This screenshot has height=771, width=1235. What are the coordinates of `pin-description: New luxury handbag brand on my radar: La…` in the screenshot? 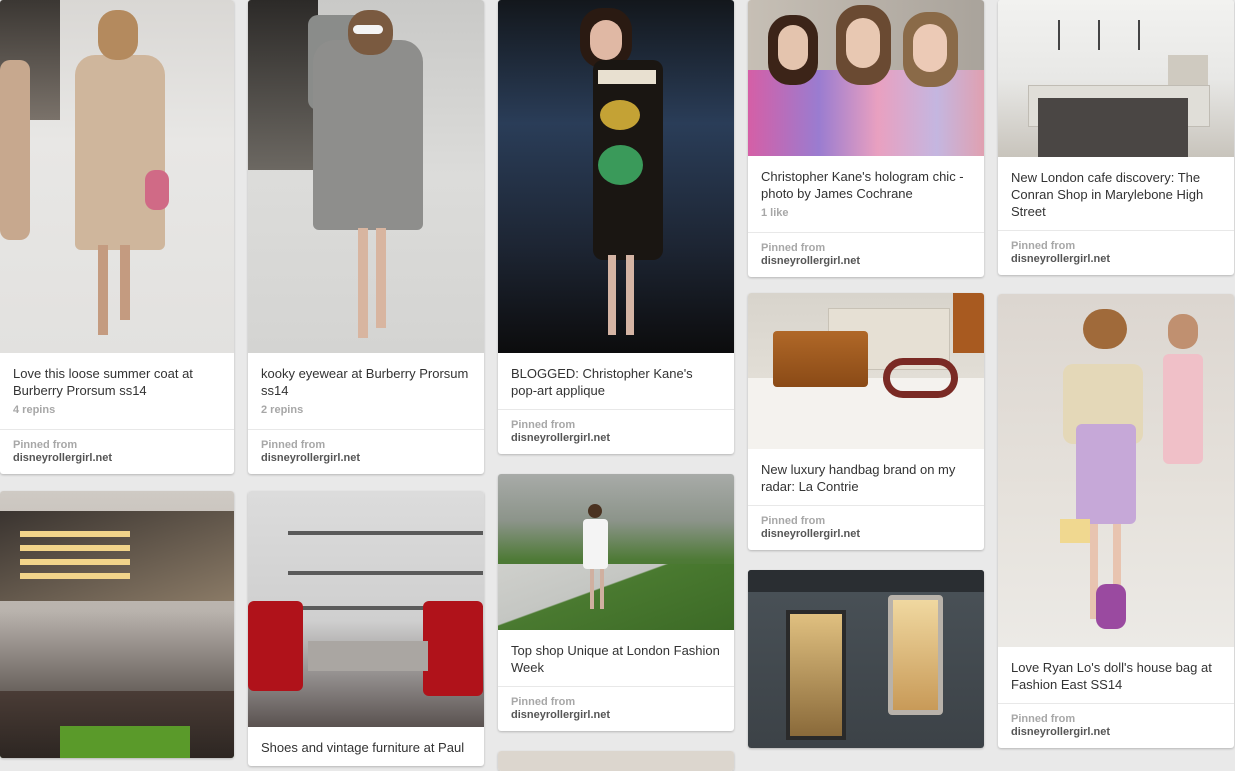 It's located at (866, 477).